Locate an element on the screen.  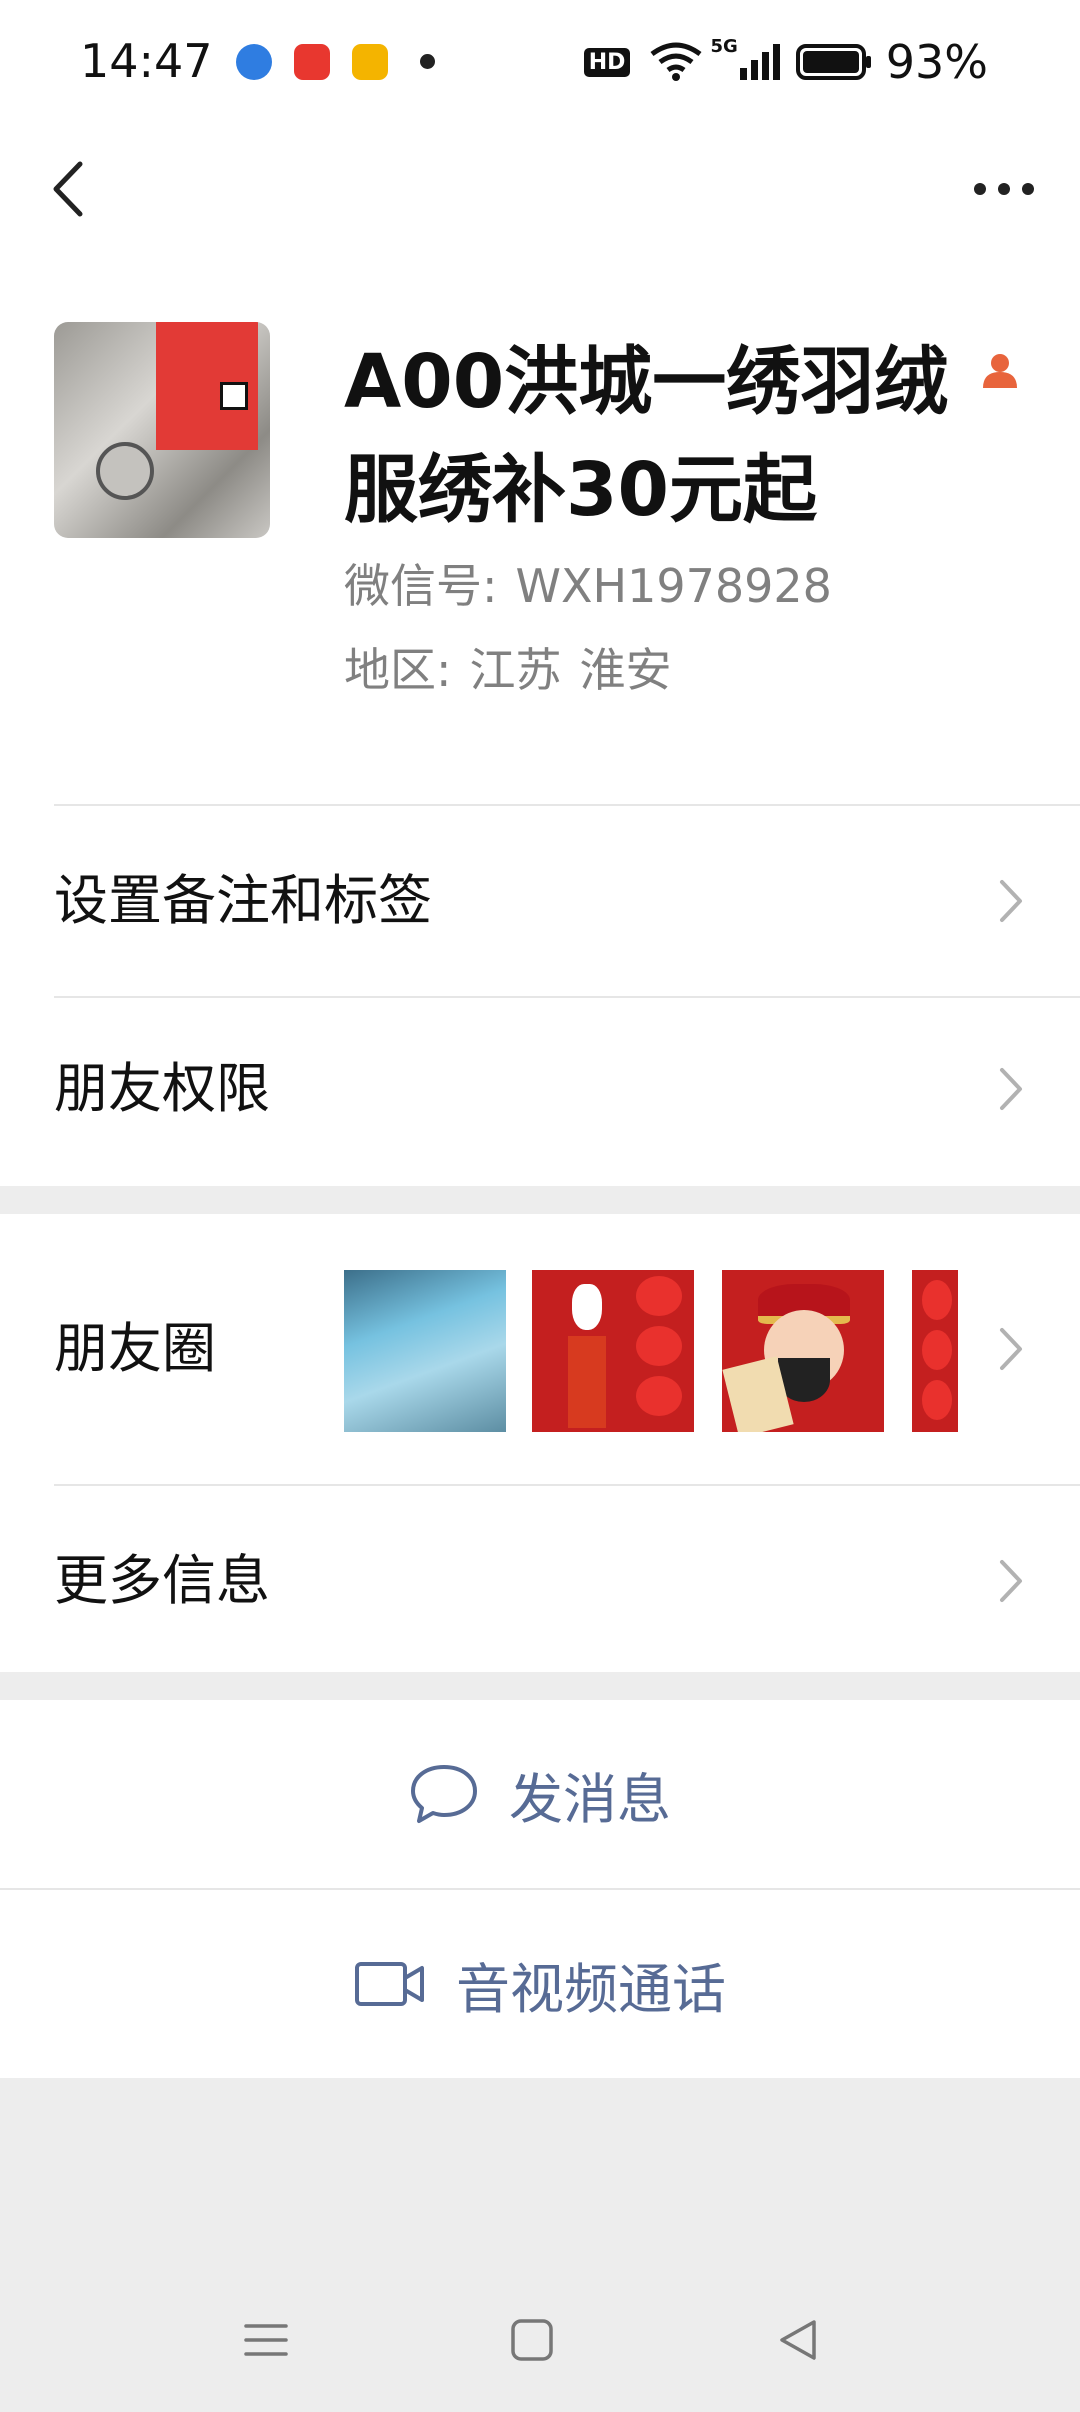
qr-code-icon is located at coordinates (234, 396).